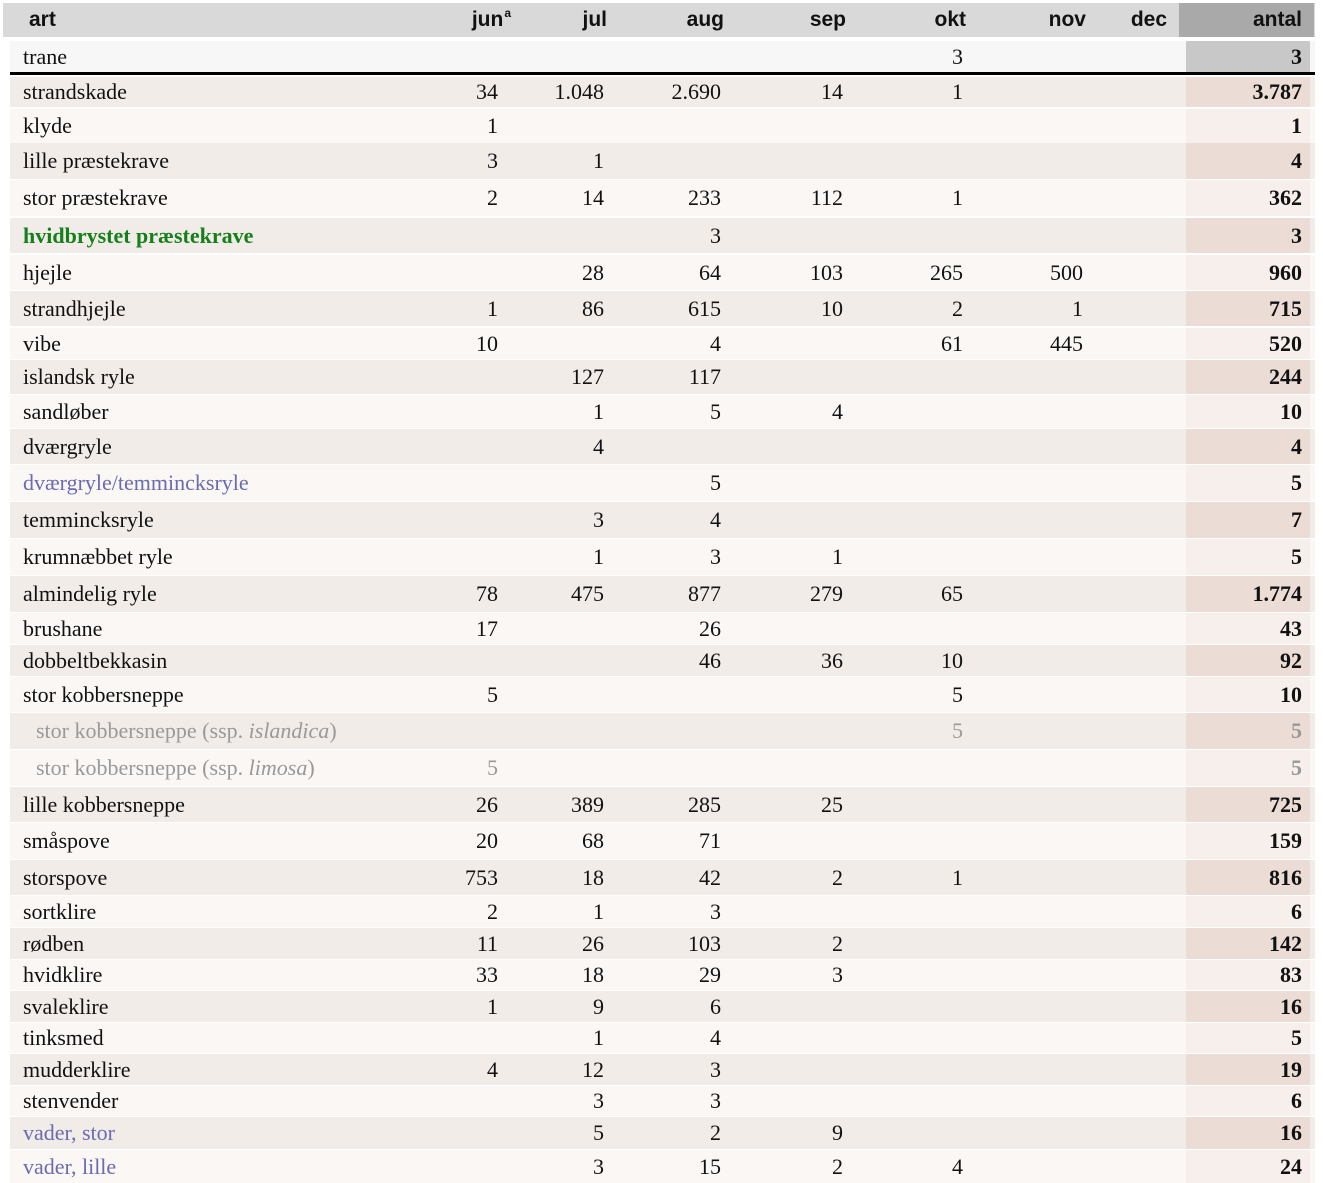 Image resolution: width=1323 pixels, height=1183 pixels. What do you see at coordinates (710, 877) in the screenshot?
I see `month-cell-aug: 42` at bounding box center [710, 877].